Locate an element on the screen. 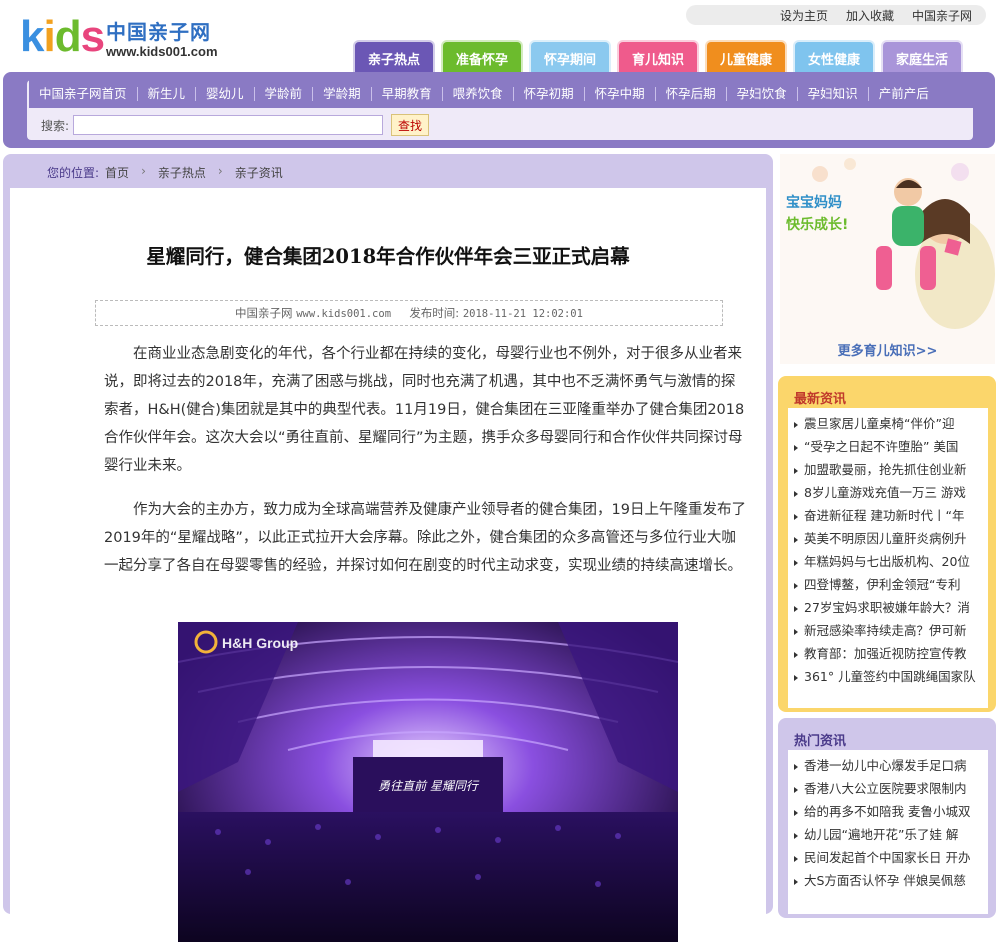  list-item: “受孕之日起不许堕胎” 美国 is located at coordinates (888, 446).